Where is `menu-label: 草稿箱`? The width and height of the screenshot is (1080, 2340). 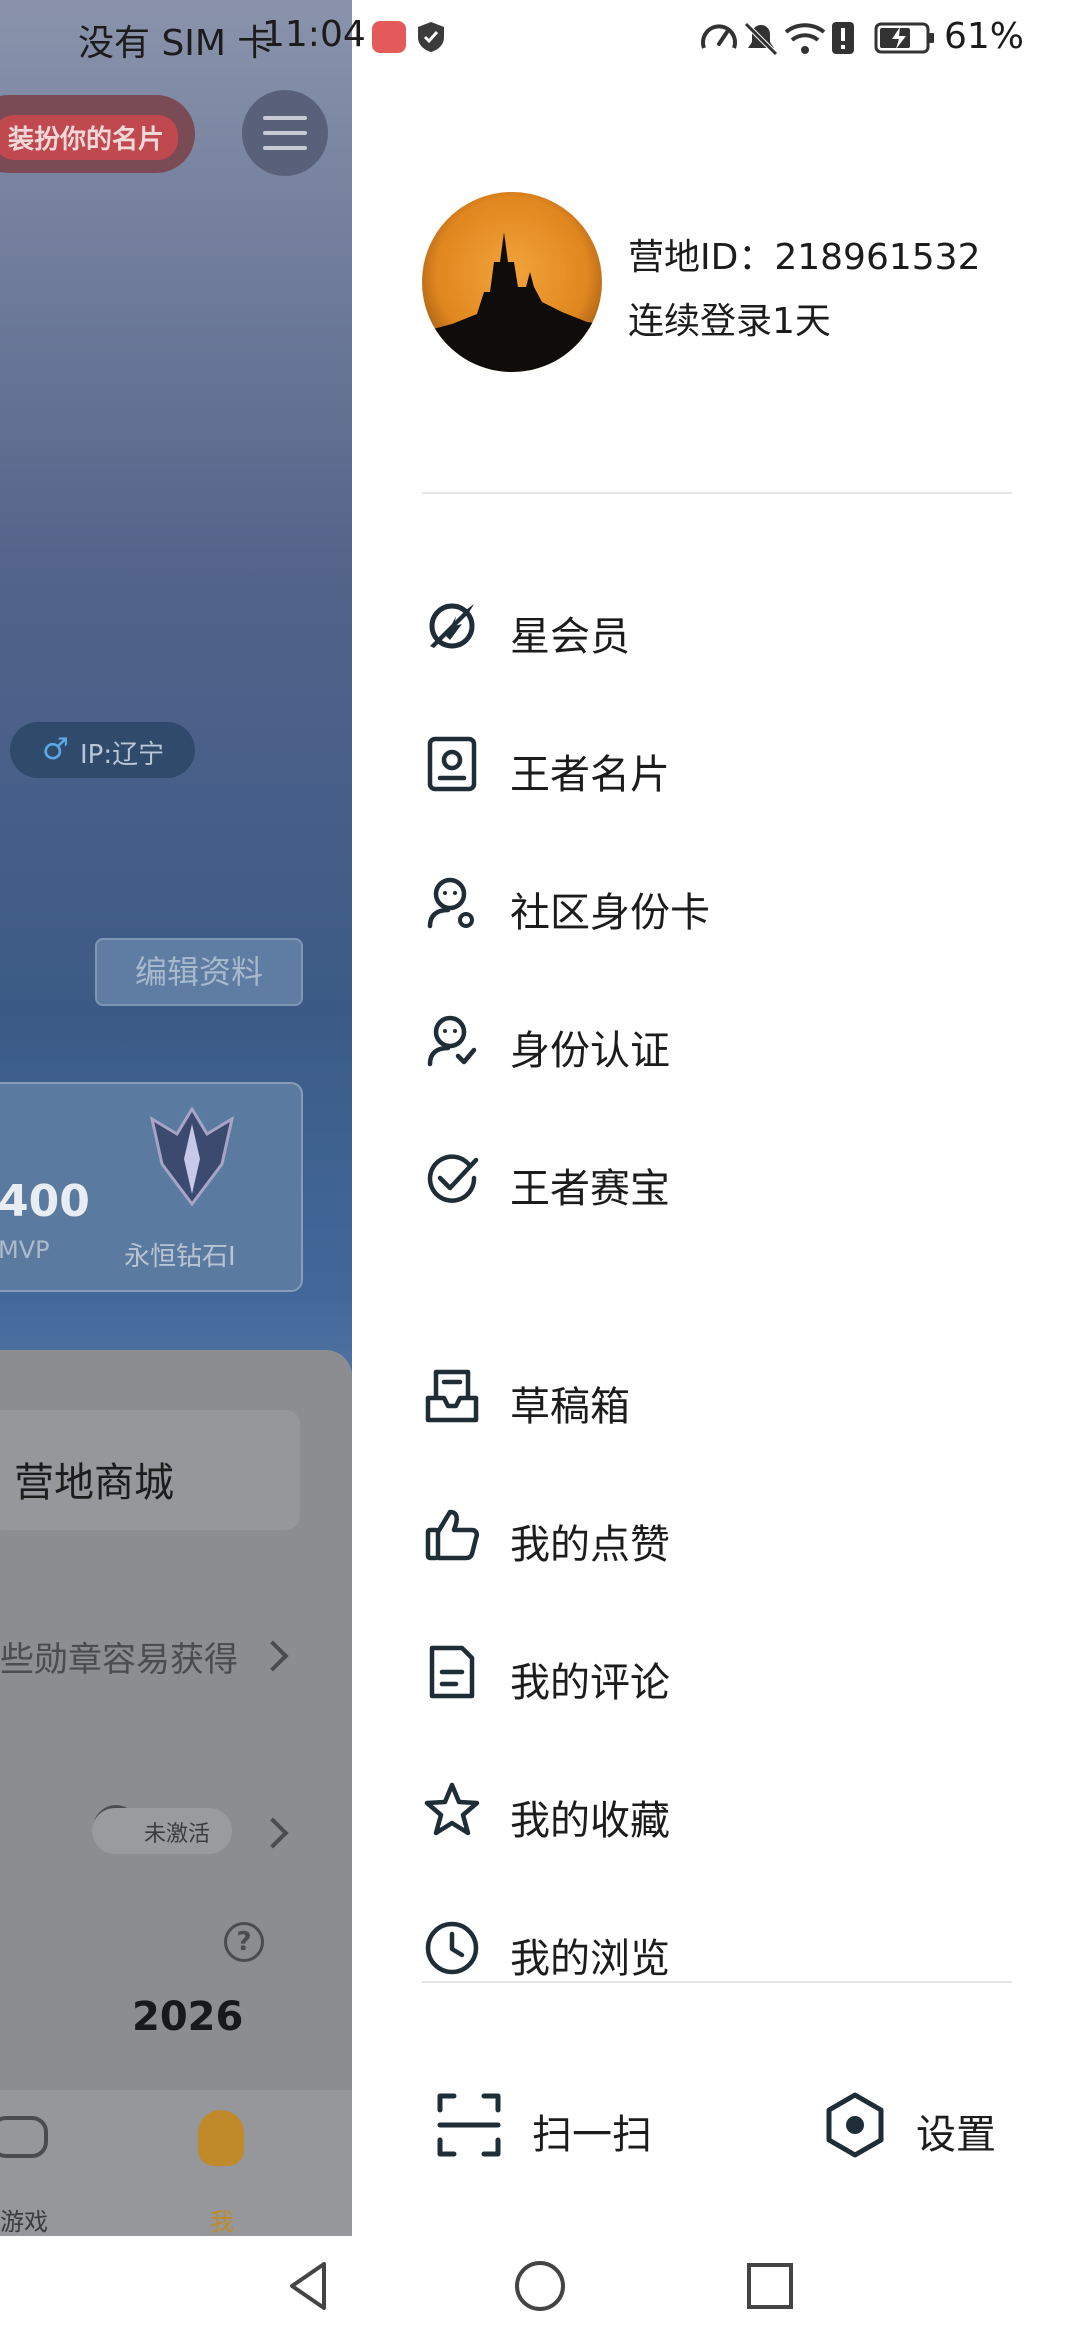 menu-label: 草稿箱 is located at coordinates (570, 1407).